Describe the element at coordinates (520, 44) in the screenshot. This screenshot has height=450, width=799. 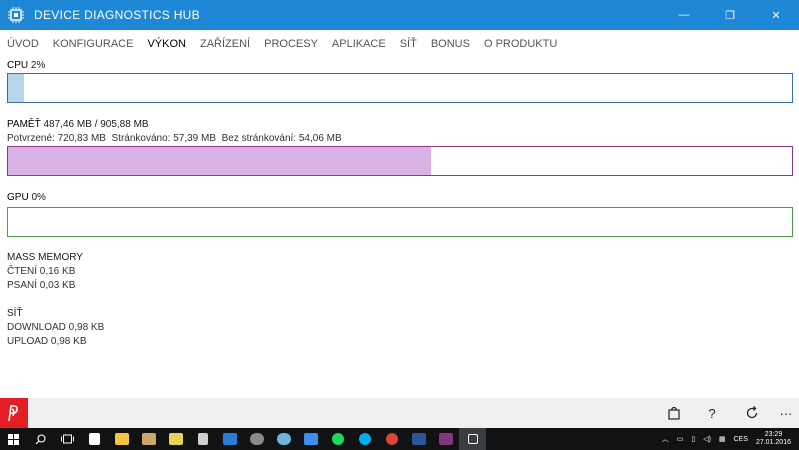
I see `tab-o-produktu: O PRODUKTU` at that location.